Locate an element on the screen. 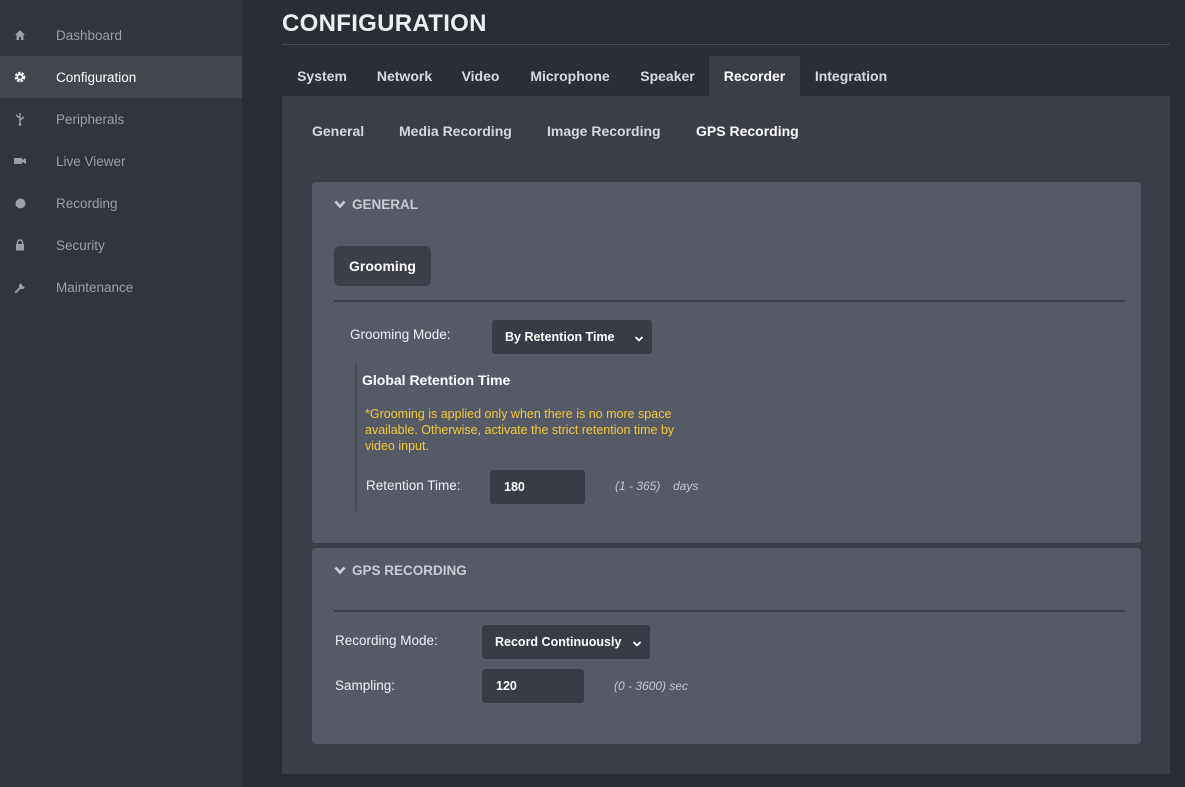  retention-time-range: (1 - 365) is located at coordinates (638, 486).